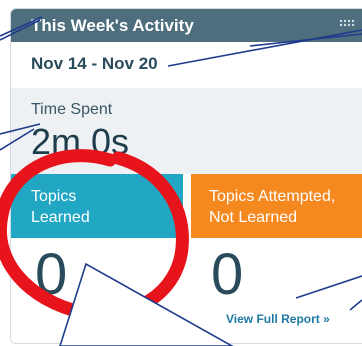 The width and height of the screenshot is (362, 346). Describe the element at coordinates (227, 274) in the screenshot. I see `topics-attempted-count: 0` at that location.